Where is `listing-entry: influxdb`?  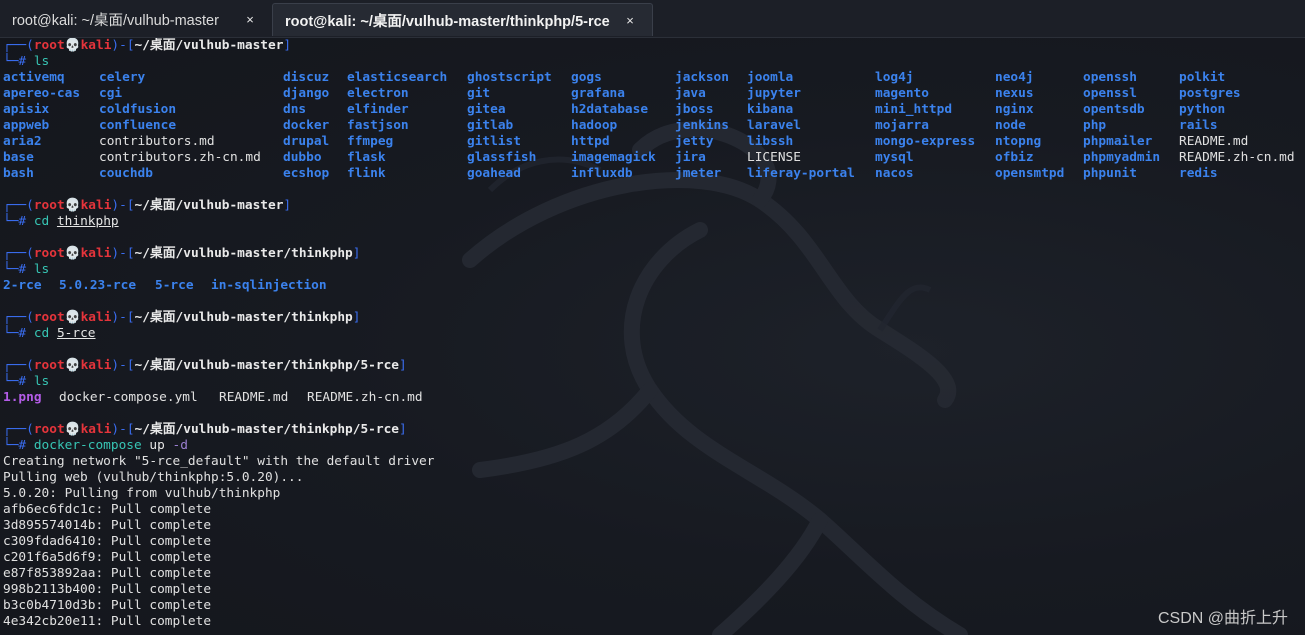
listing-entry: influxdb is located at coordinates (602, 173).